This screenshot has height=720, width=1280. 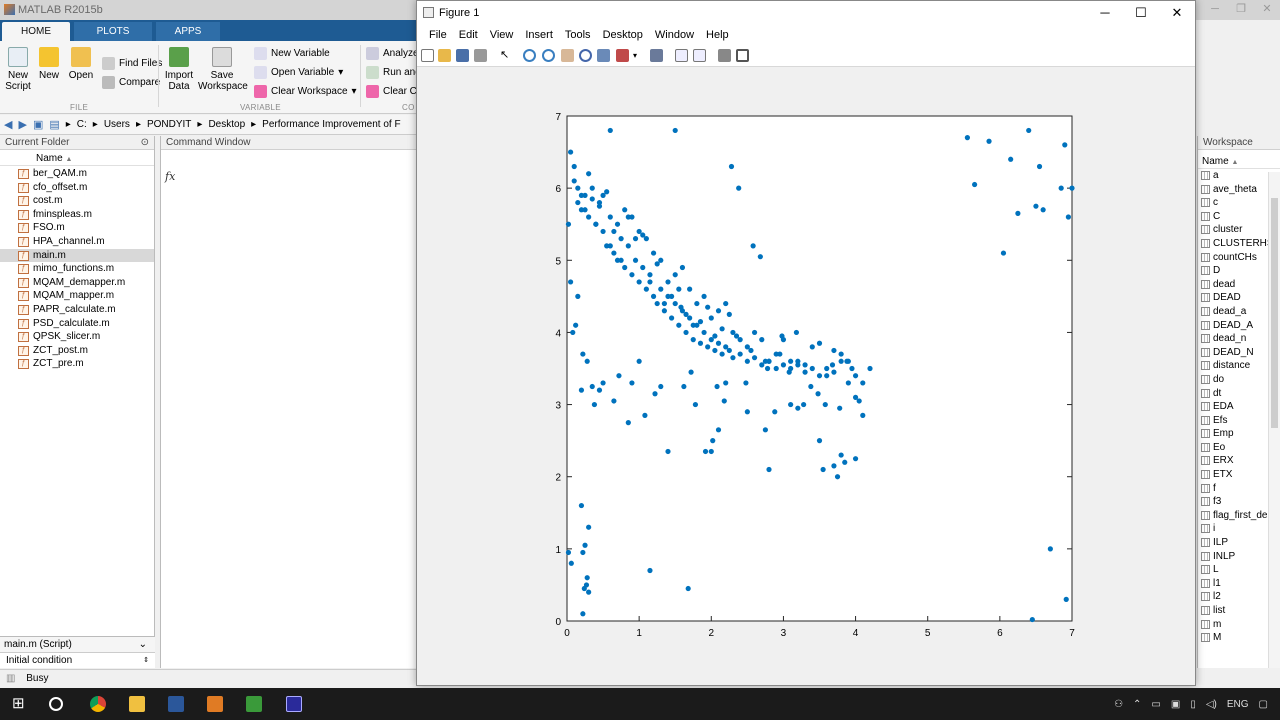 What do you see at coordinates (462, 55) in the screenshot?
I see `save-icon` at bounding box center [462, 55].